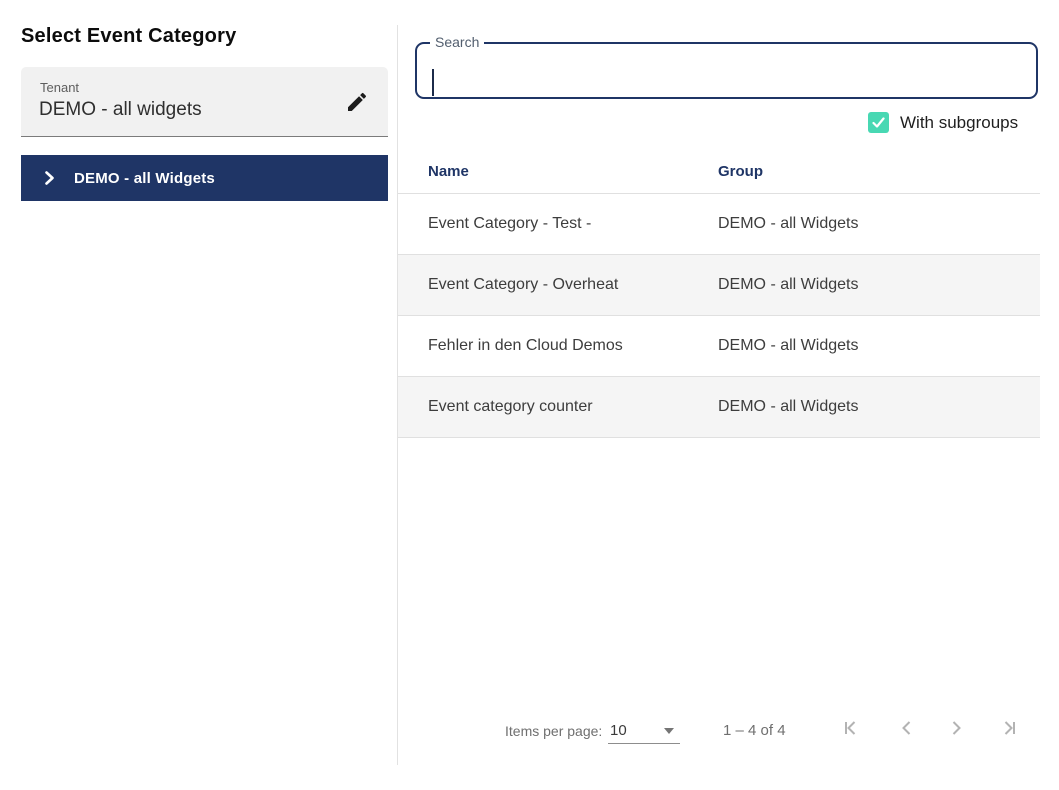  Describe the element at coordinates (204, 102) in the screenshot. I see `tenant-field: Tenant DEMO - all widgets` at that location.